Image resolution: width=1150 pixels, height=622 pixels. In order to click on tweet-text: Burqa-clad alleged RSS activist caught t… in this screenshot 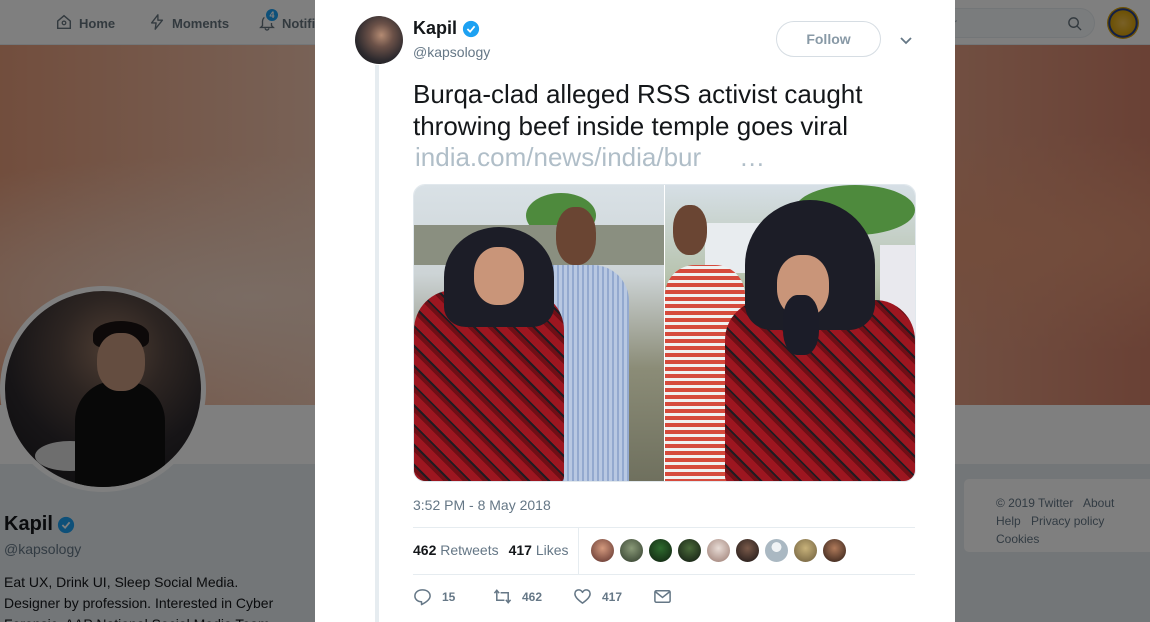, I will do `click(638, 110)`.